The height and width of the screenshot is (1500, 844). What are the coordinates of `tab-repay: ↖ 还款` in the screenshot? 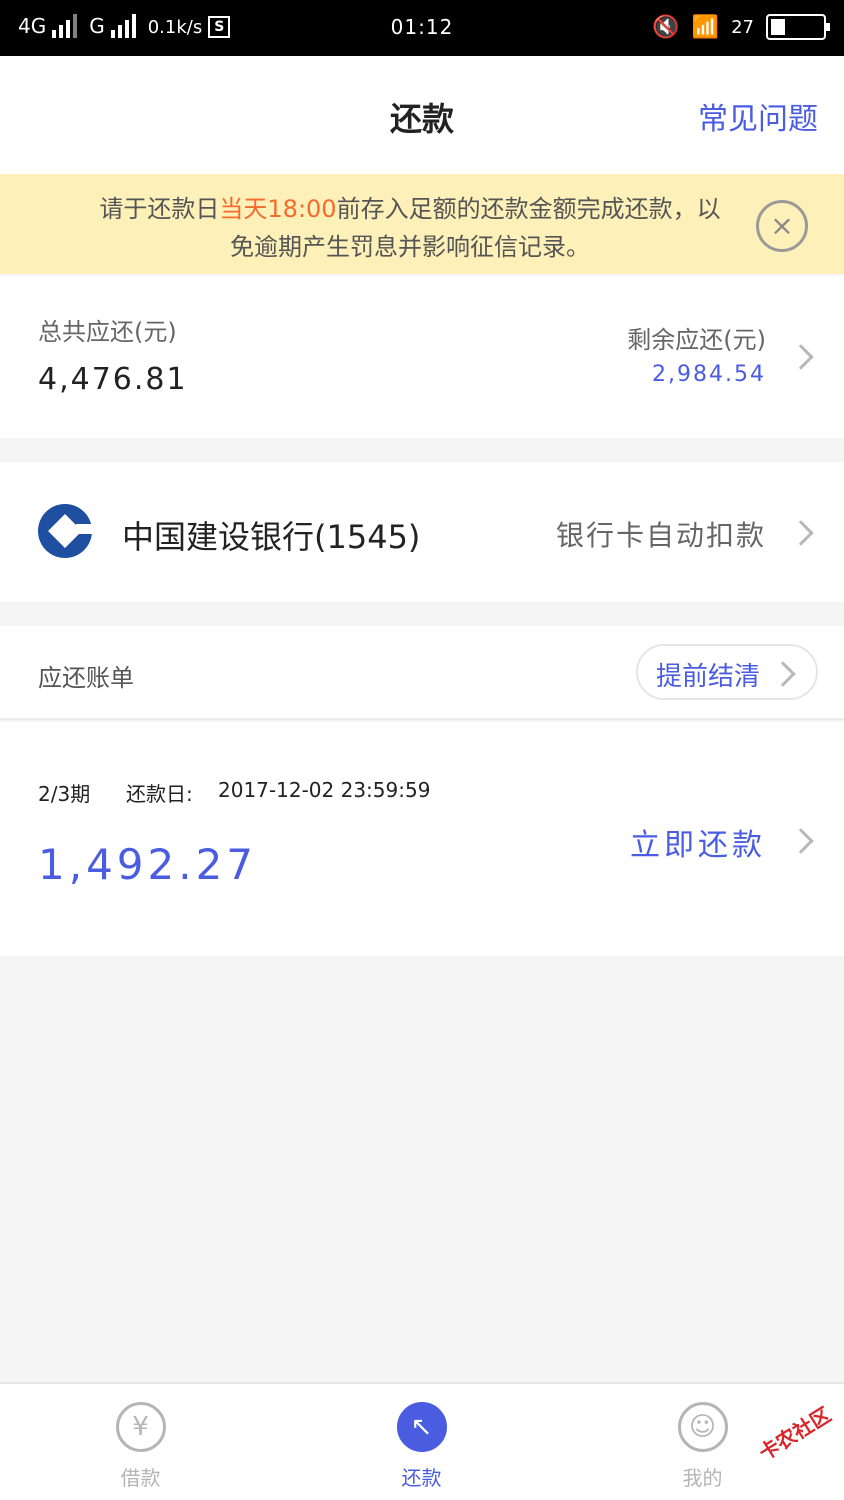 It's located at (421, 1442).